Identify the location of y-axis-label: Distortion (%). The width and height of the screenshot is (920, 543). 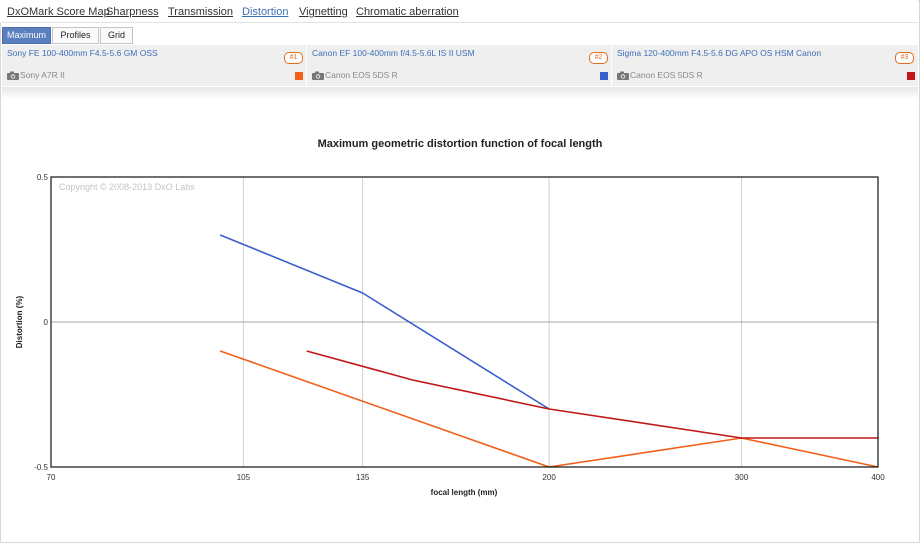
(19, 321).